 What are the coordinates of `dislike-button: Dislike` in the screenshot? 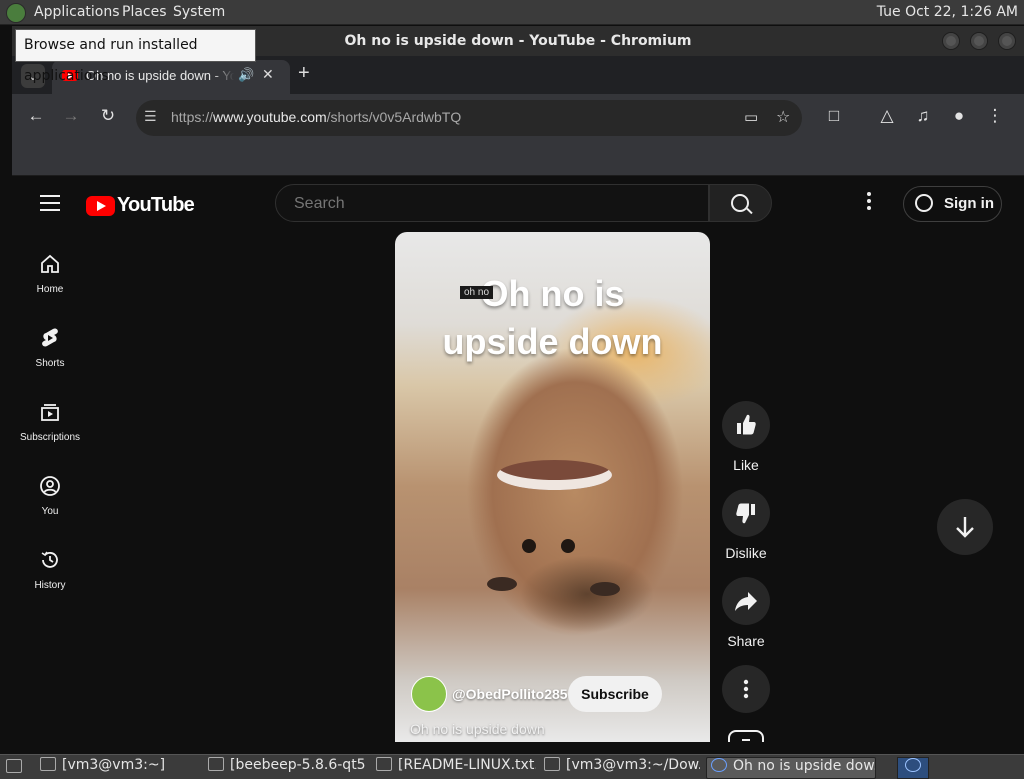 It's located at (746, 525).